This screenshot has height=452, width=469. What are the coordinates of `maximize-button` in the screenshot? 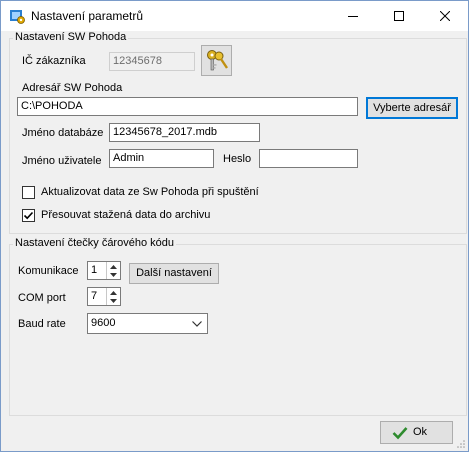 It's located at (399, 16).